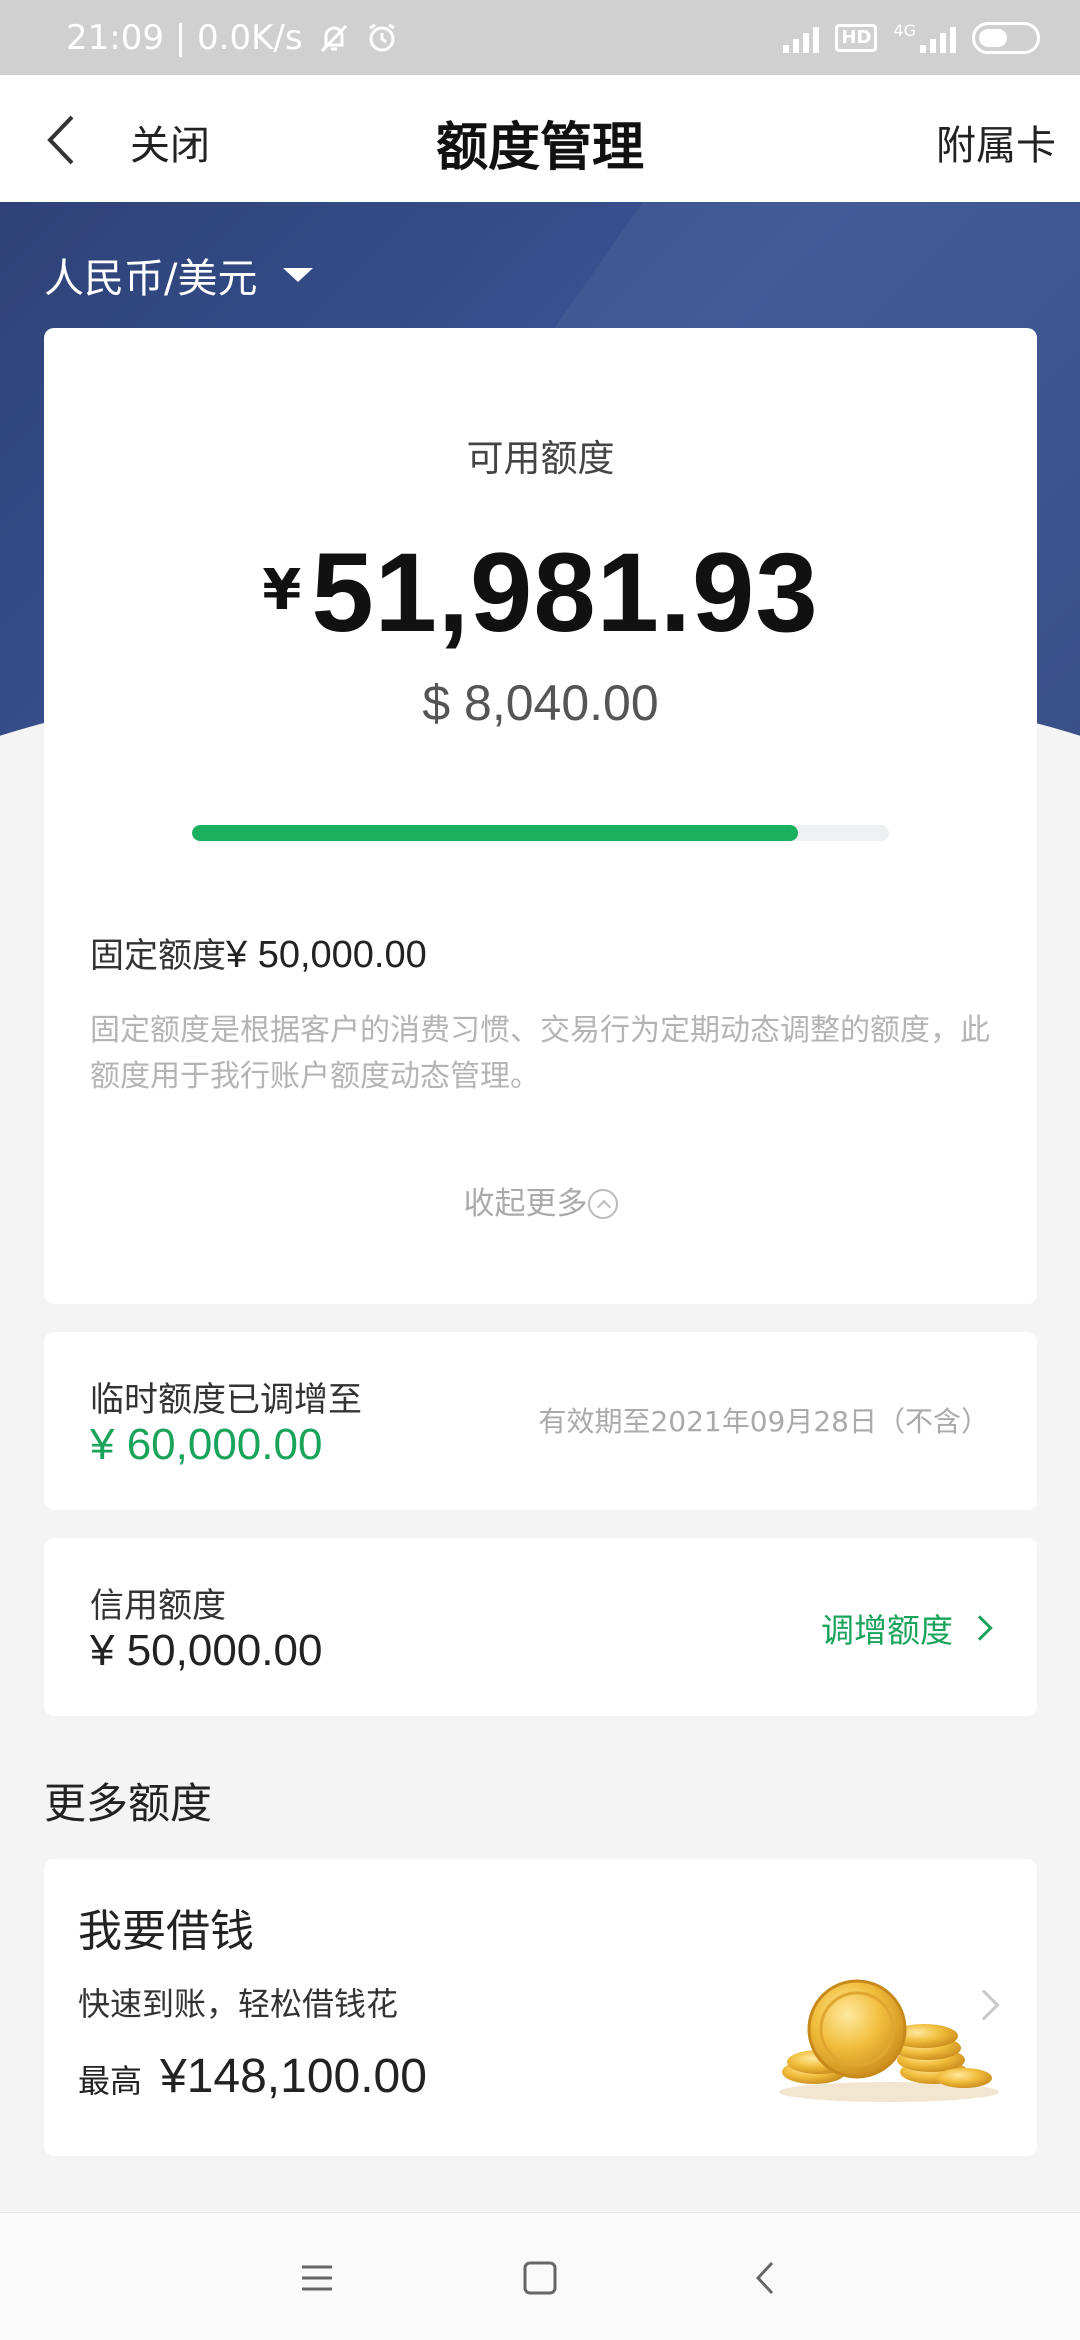 This screenshot has width=1080, height=2340. I want to click on battery-icon, so click(1006, 37).